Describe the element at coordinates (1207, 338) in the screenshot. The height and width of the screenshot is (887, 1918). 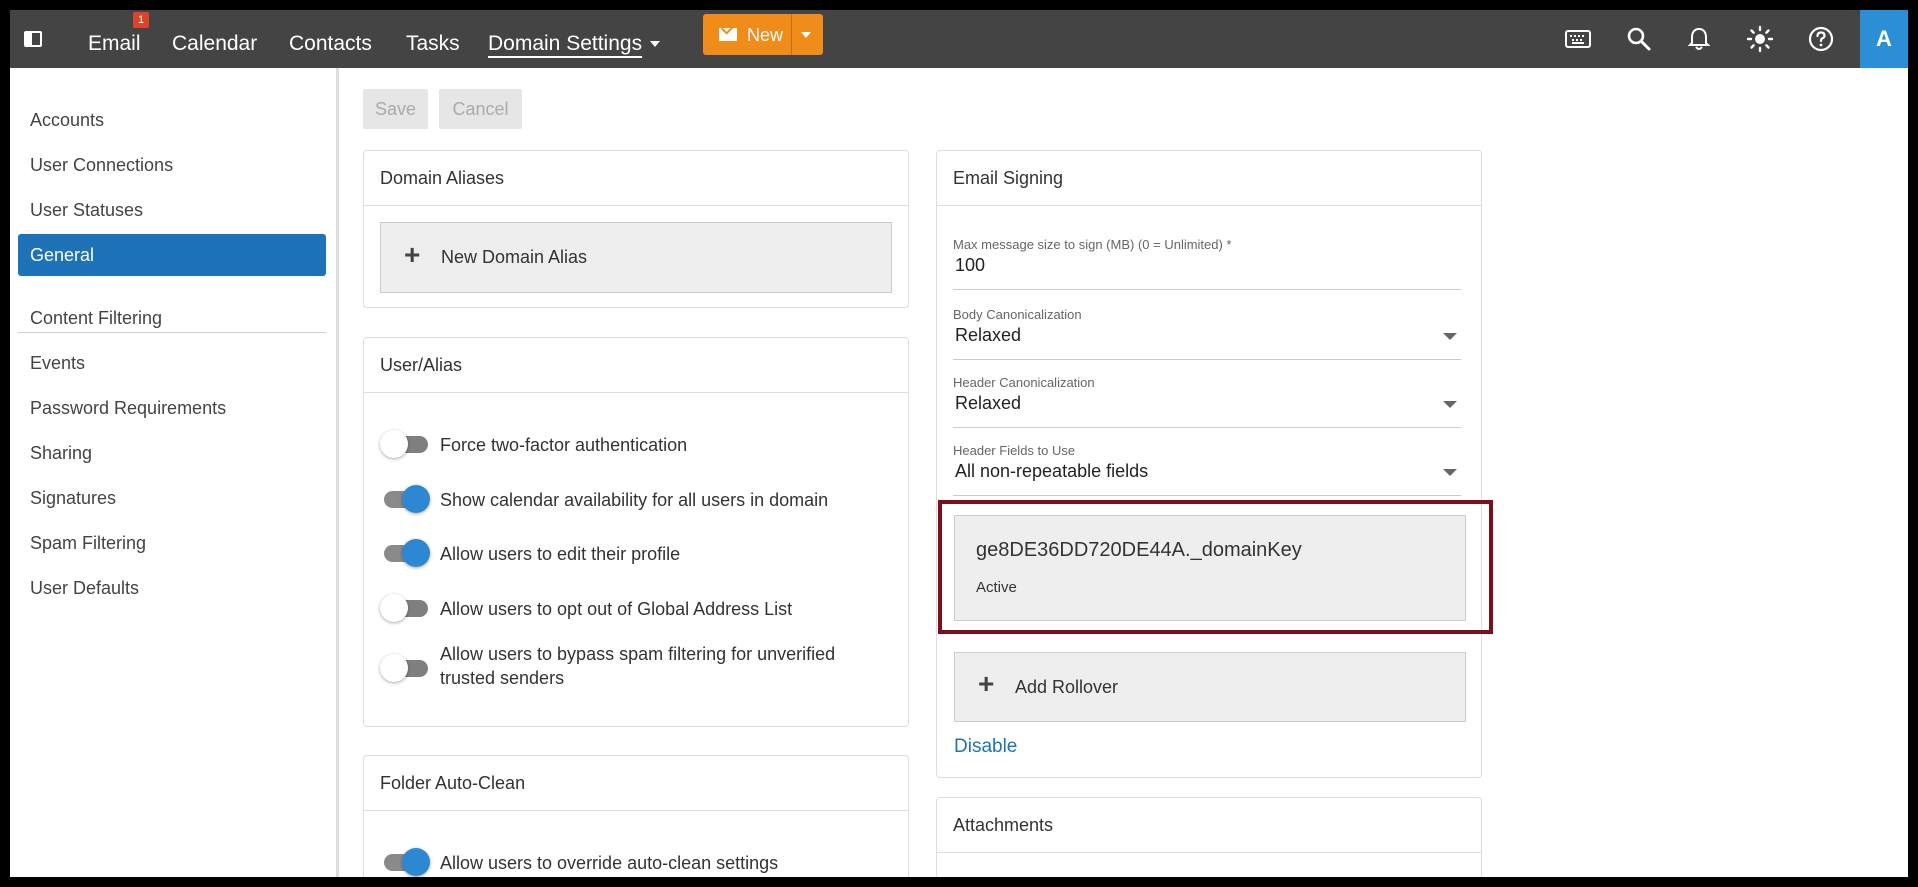
I see `body-canonicalization-select: Body Canonicalization Relaxed` at that location.